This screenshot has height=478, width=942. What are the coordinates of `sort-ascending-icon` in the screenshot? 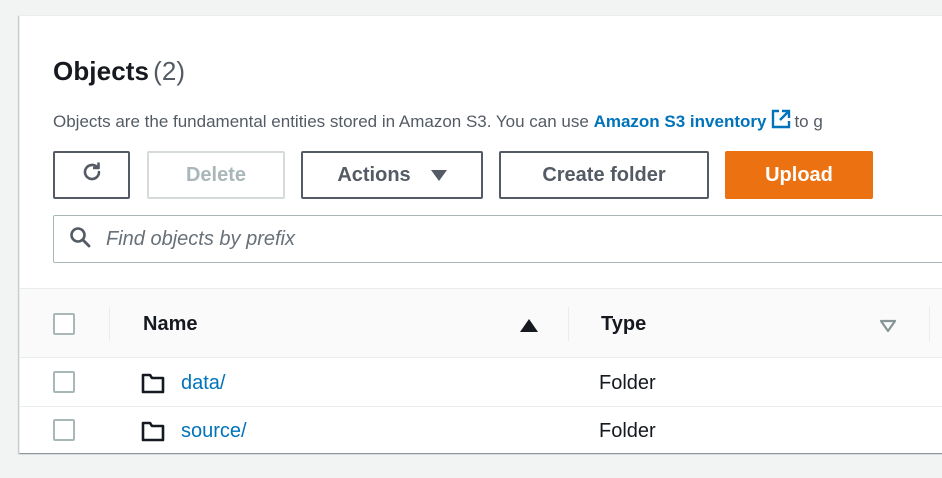 It's located at (529, 325).